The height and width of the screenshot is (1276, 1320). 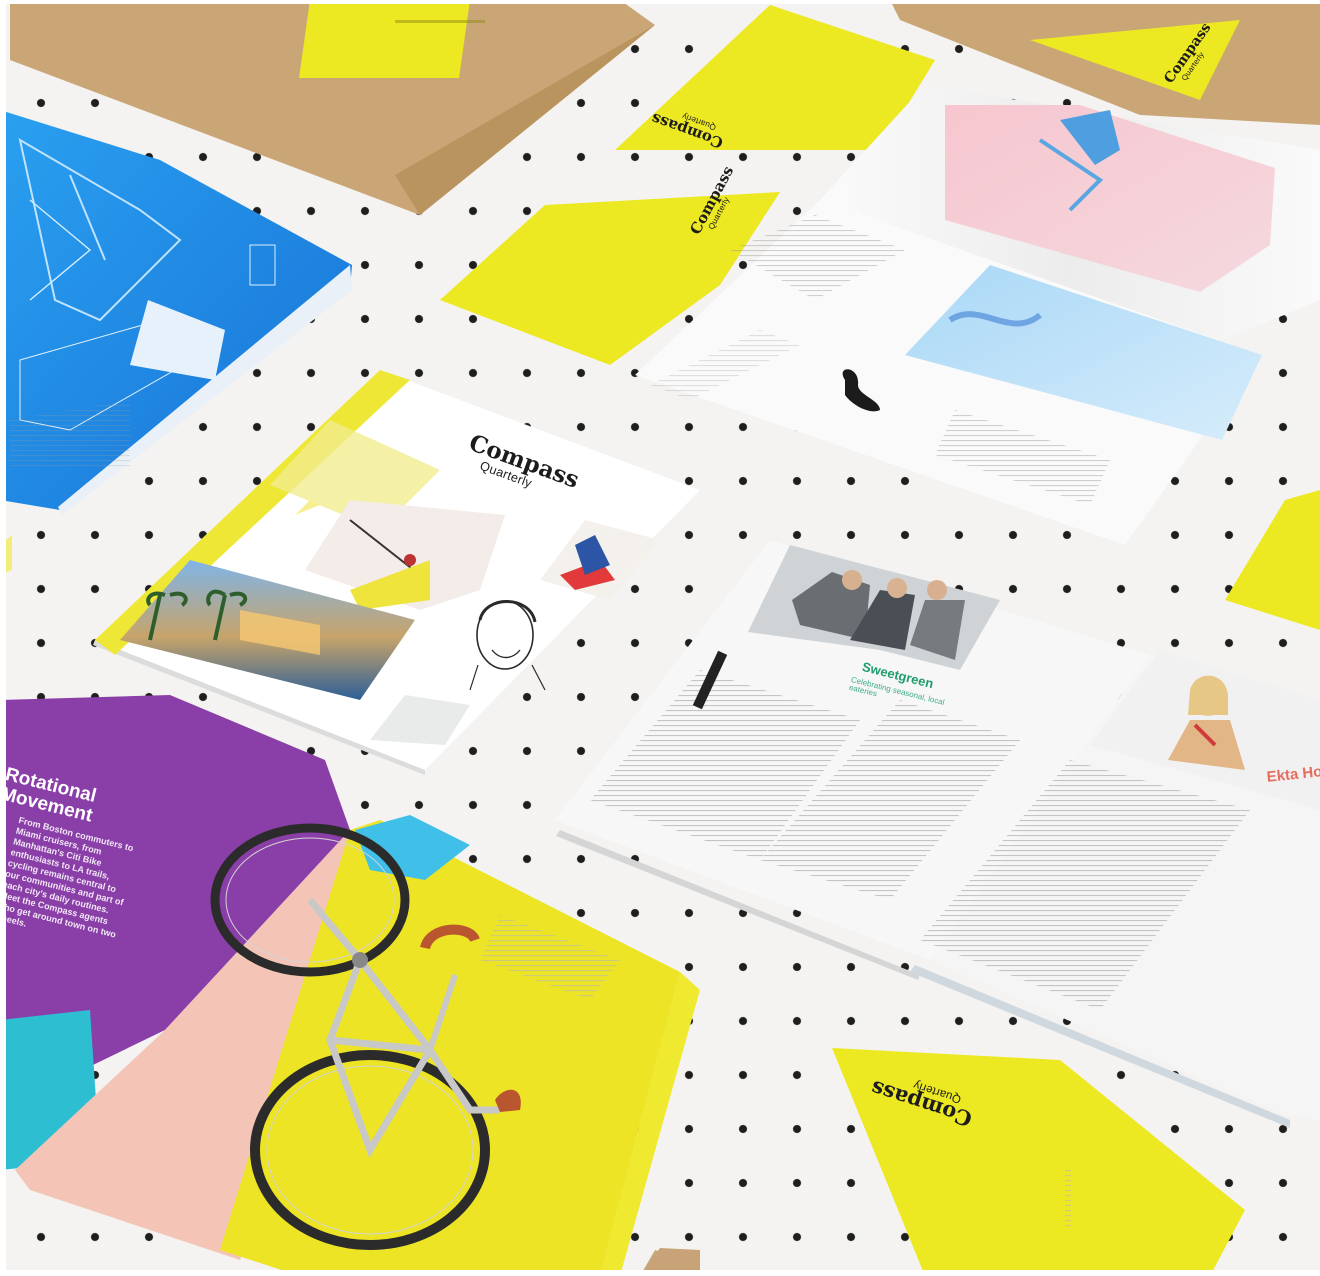 What do you see at coordinates (6, 555) in the screenshot?
I see `yellow-sliver` at bounding box center [6, 555].